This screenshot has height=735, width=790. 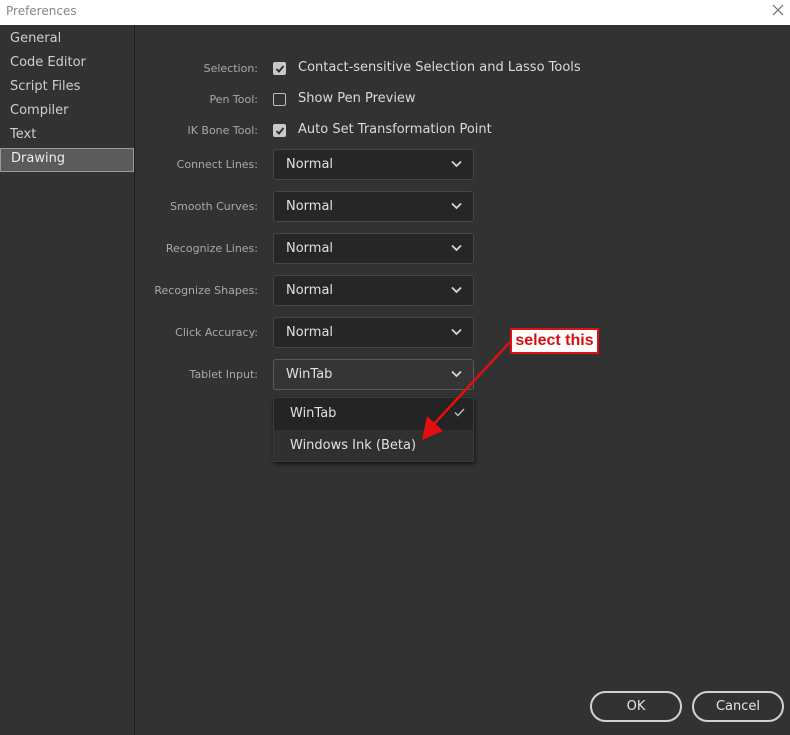 What do you see at coordinates (373, 164) in the screenshot?
I see `connect-lines-dropdown: Normal` at bounding box center [373, 164].